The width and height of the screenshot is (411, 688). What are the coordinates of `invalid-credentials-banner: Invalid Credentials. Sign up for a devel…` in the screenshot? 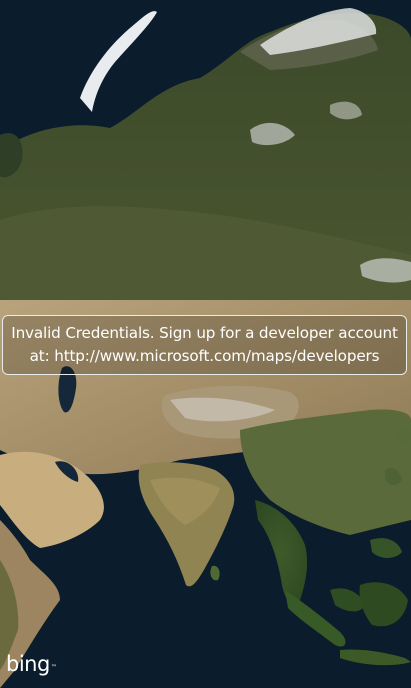 It's located at (204, 345).